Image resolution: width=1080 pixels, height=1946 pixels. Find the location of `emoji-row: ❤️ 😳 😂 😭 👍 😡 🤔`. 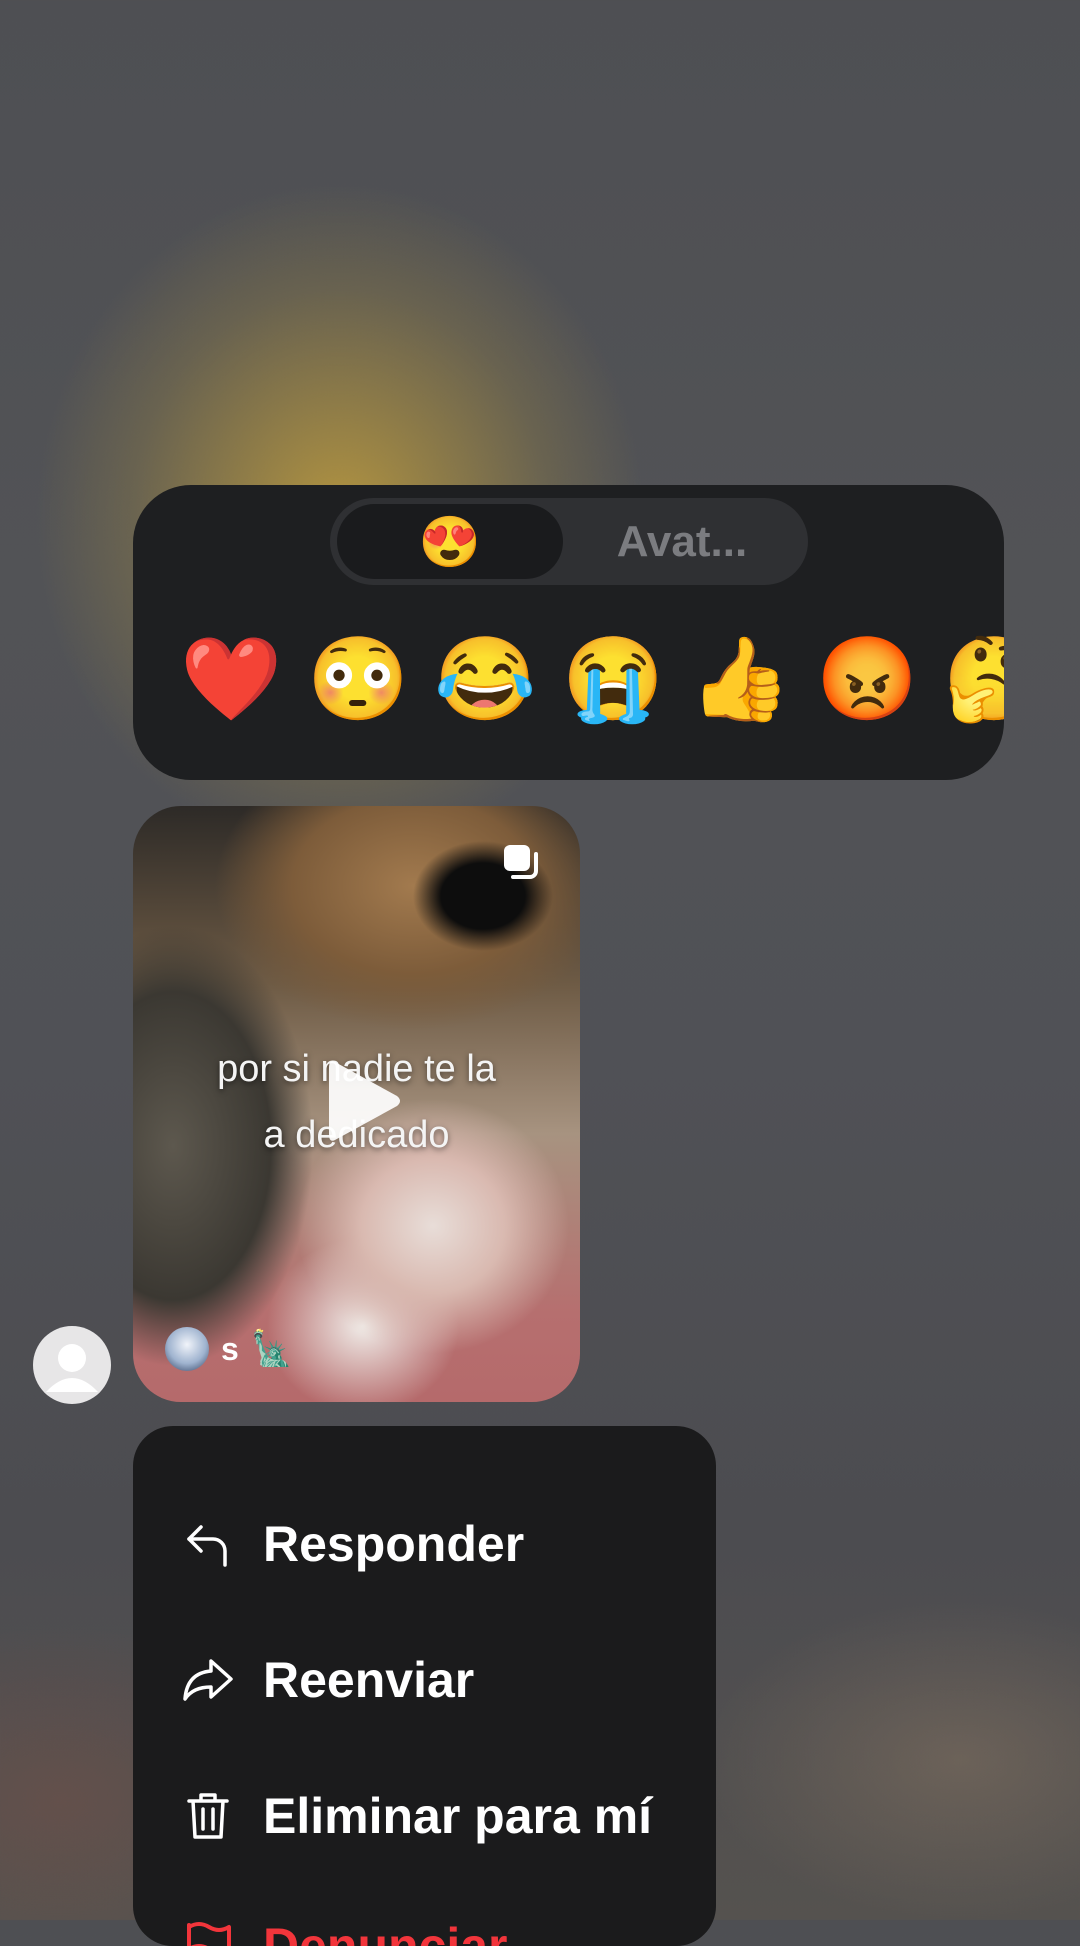

emoji-row: ❤️ 😳 😂 😭 👍 😡 🤔 is located at coordinates (568, 680).